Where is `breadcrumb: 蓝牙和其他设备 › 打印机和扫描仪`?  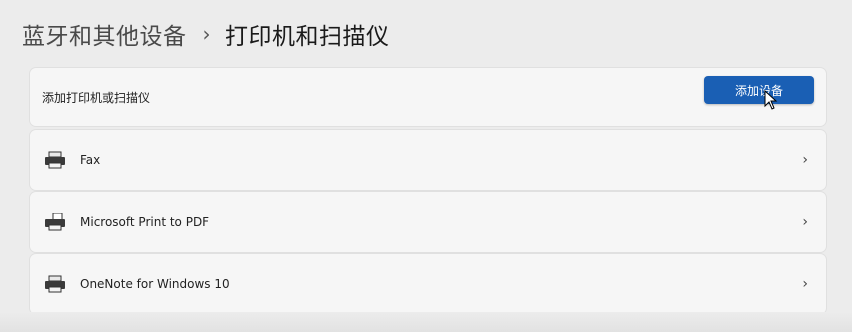 breadcrumb: 蓝牙和其他设备 › 打印机和扫描仪 is located at coordinates (206, 34).